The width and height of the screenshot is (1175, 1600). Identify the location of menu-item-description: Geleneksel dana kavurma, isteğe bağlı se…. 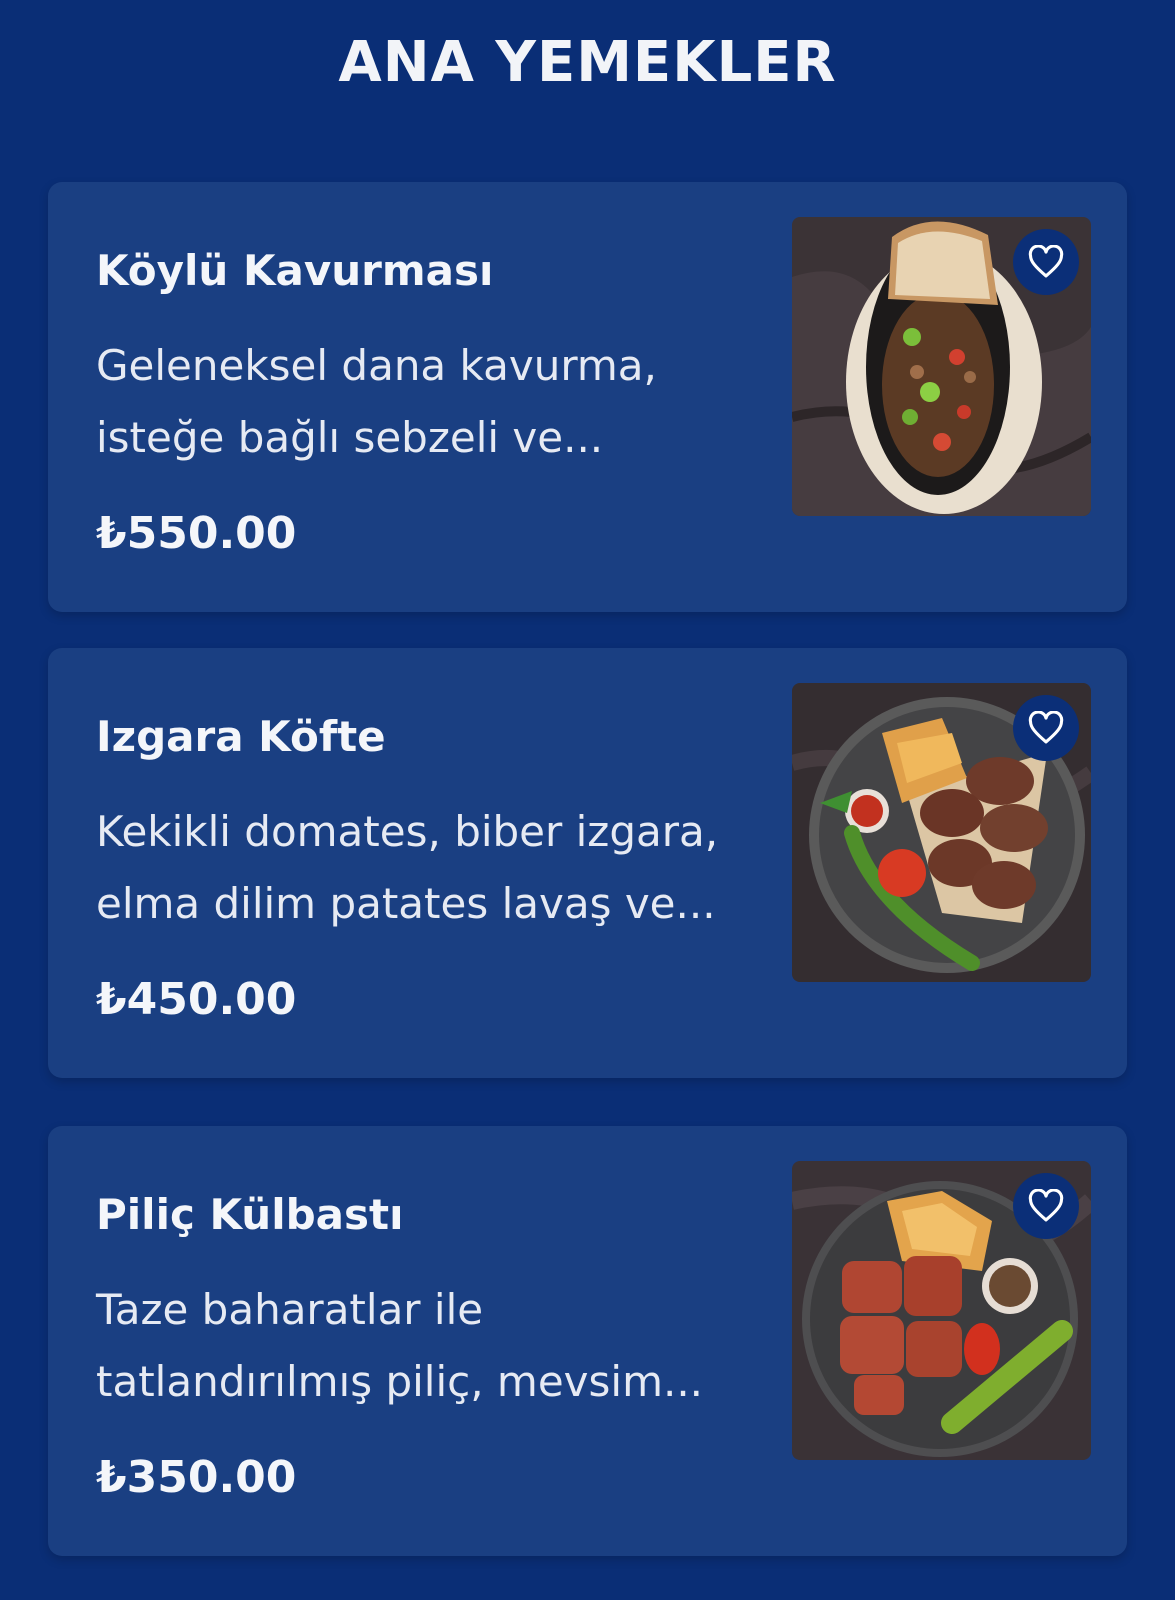
(416, 402).